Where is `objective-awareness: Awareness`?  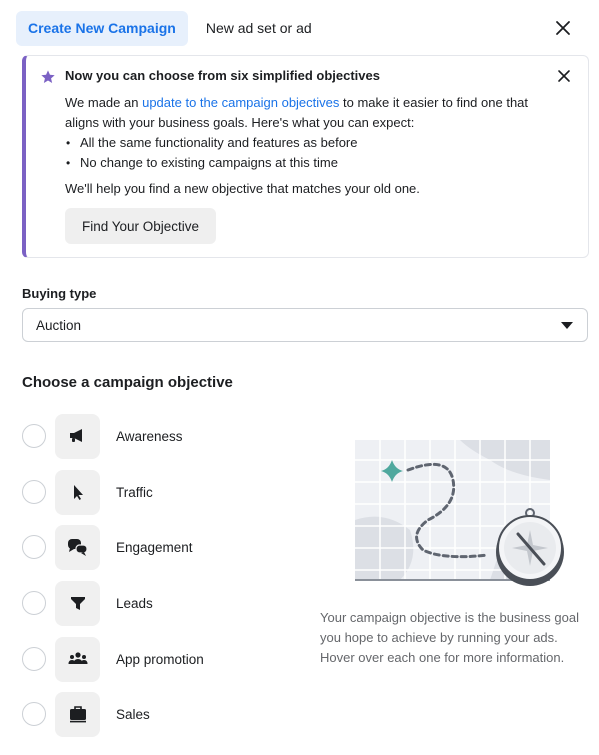 objective-awareness: Awareness is located at coordinates (152, 436).